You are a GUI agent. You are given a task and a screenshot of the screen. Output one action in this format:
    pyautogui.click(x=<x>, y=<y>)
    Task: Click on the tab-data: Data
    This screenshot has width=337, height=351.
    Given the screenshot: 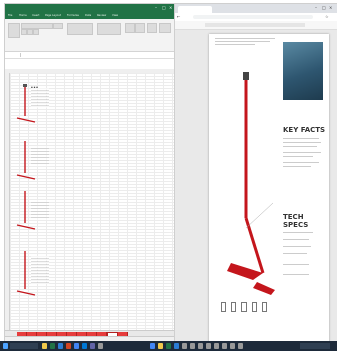 What is the action you would take?
    pyautogui.click(x=88, y=15)
    